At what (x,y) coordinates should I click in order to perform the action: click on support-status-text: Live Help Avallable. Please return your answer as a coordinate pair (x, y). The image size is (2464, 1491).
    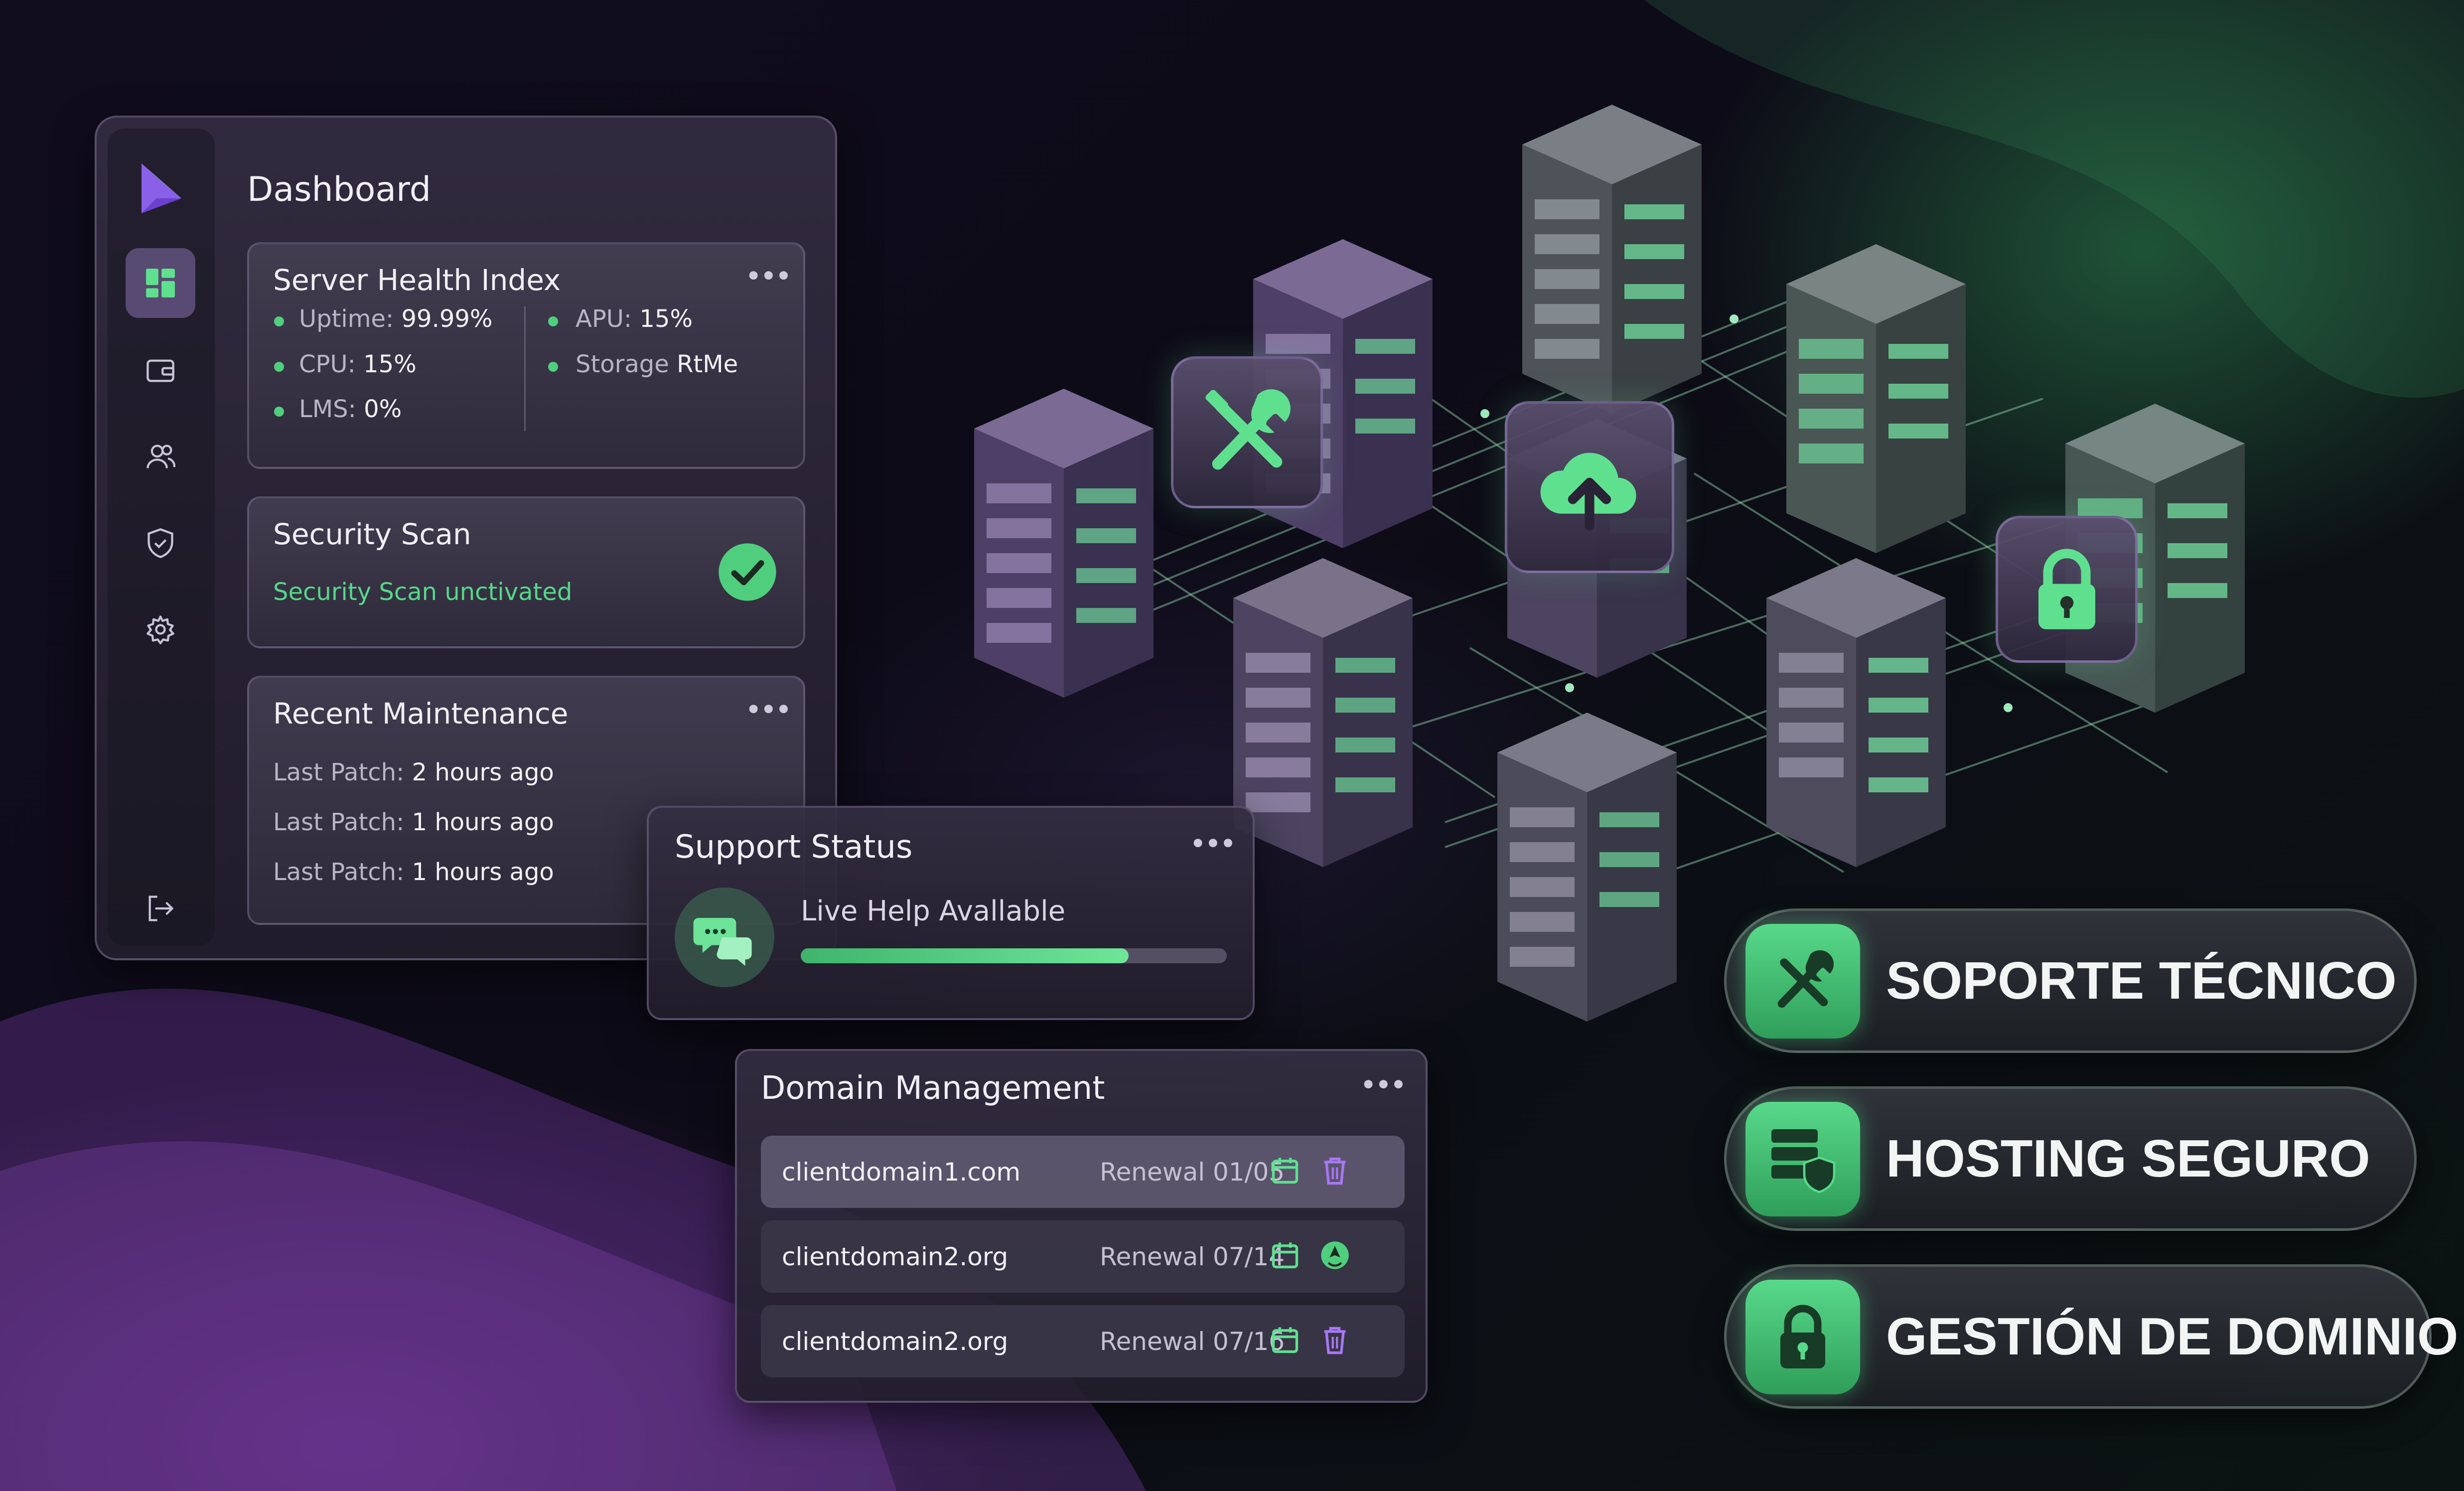
    Looking at the image, I should click on (933, 911).